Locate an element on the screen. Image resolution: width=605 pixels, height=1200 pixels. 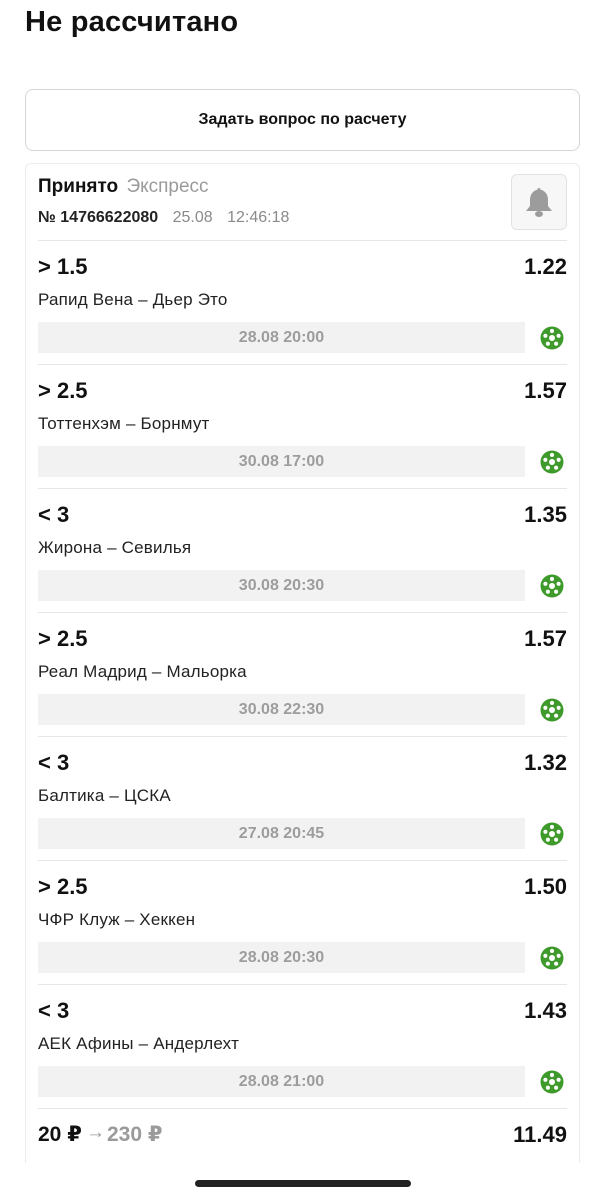
event-row: > 2.5 1.50 ЧФР Клуж – Хеккен 28.08 20:30 is located at coordinates (302, 922).